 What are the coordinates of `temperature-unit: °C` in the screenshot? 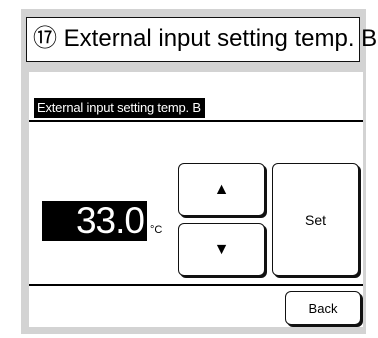 It's located at (156, 230).